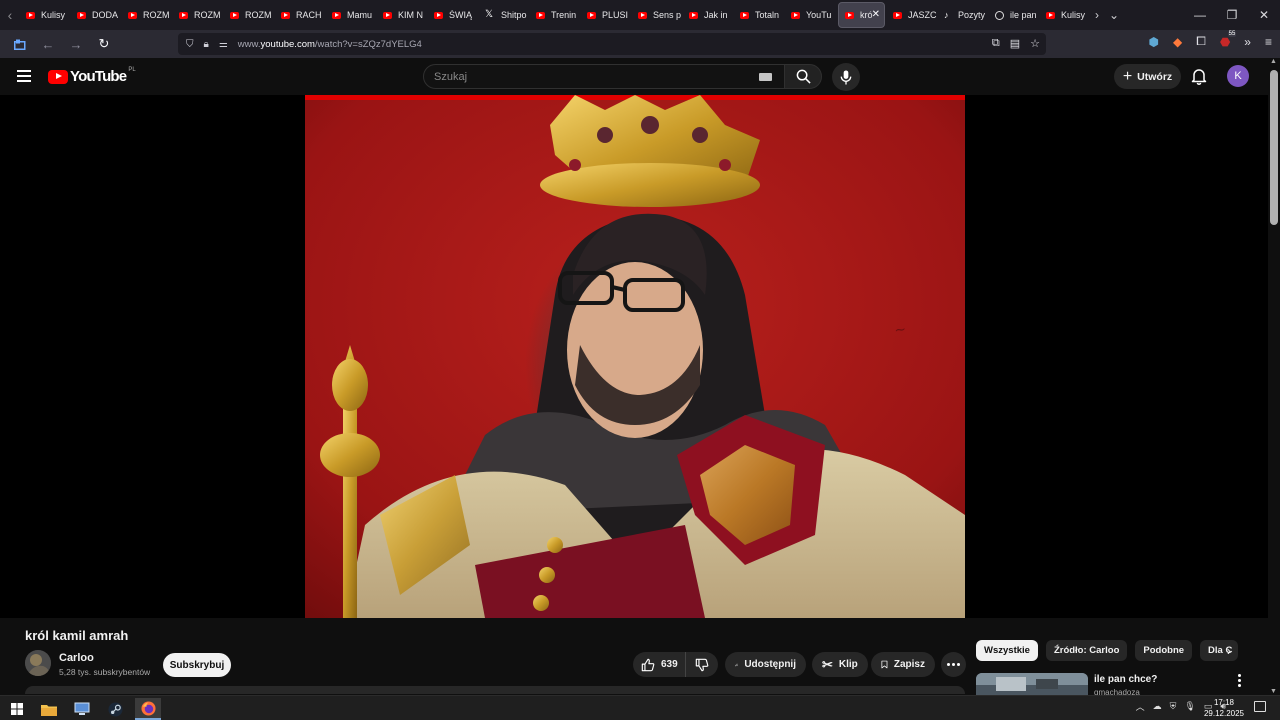  Describe the element at coordinates (190, 44) in the screenshot. I see `tracking-shield-icon: ⛉` at that location.